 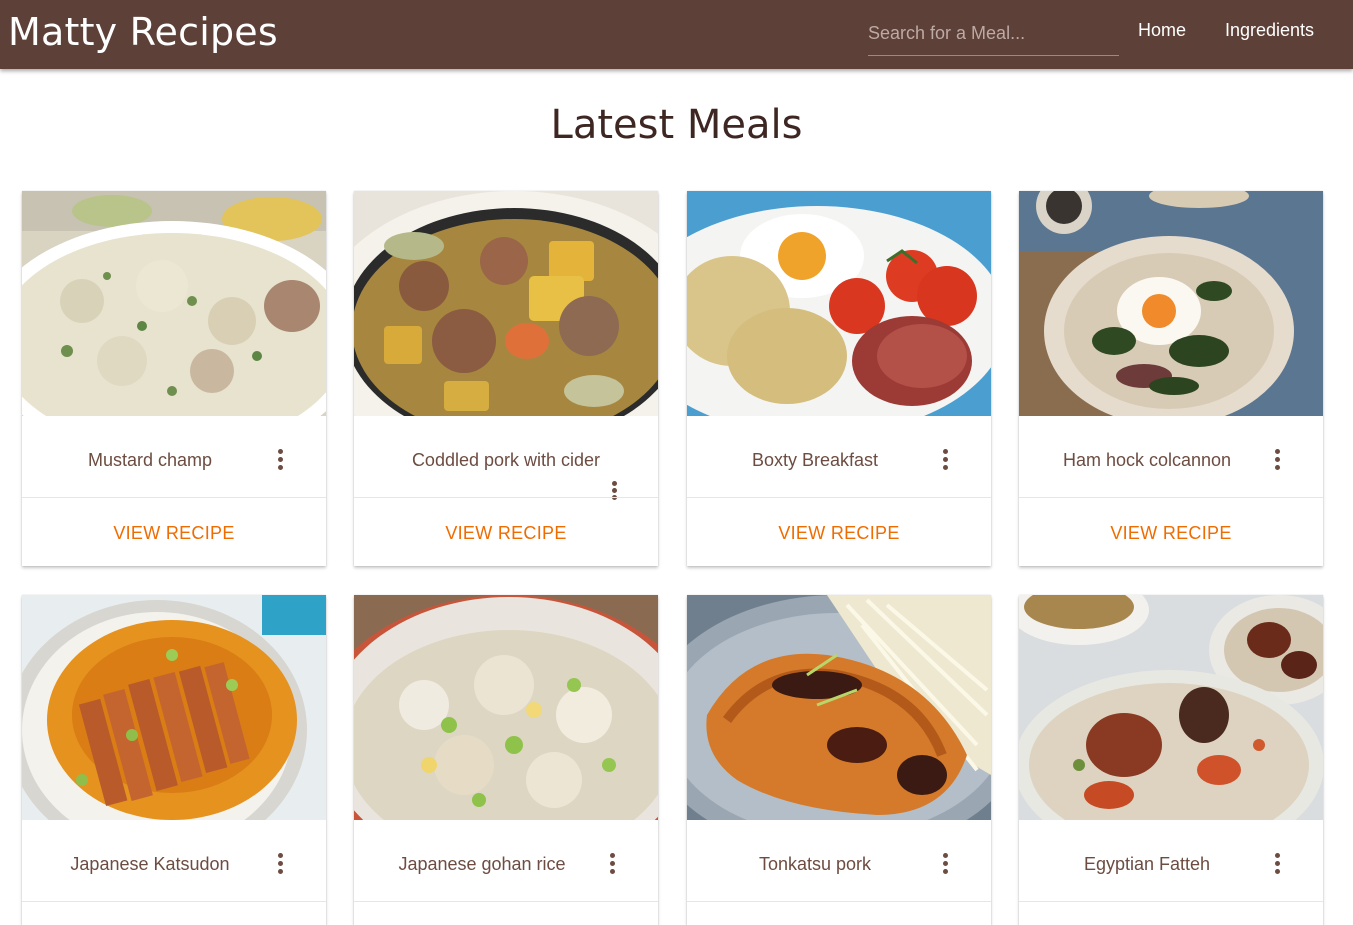 I want to click on mashed-potato-image, so click(x=174, y=303).